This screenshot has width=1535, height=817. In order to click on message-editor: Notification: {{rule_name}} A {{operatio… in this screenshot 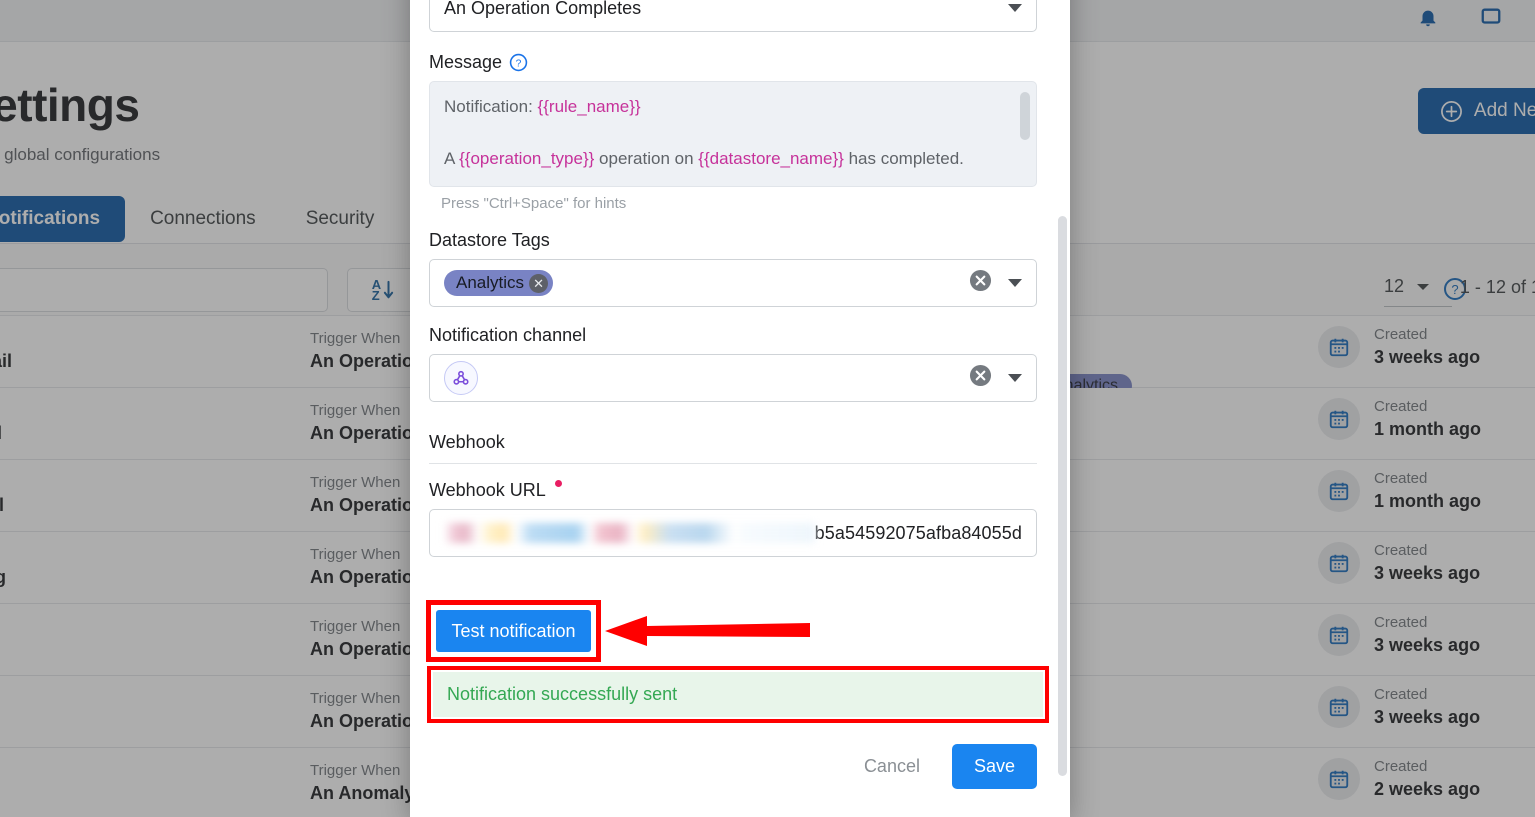, I will do `click(733, 134)`.